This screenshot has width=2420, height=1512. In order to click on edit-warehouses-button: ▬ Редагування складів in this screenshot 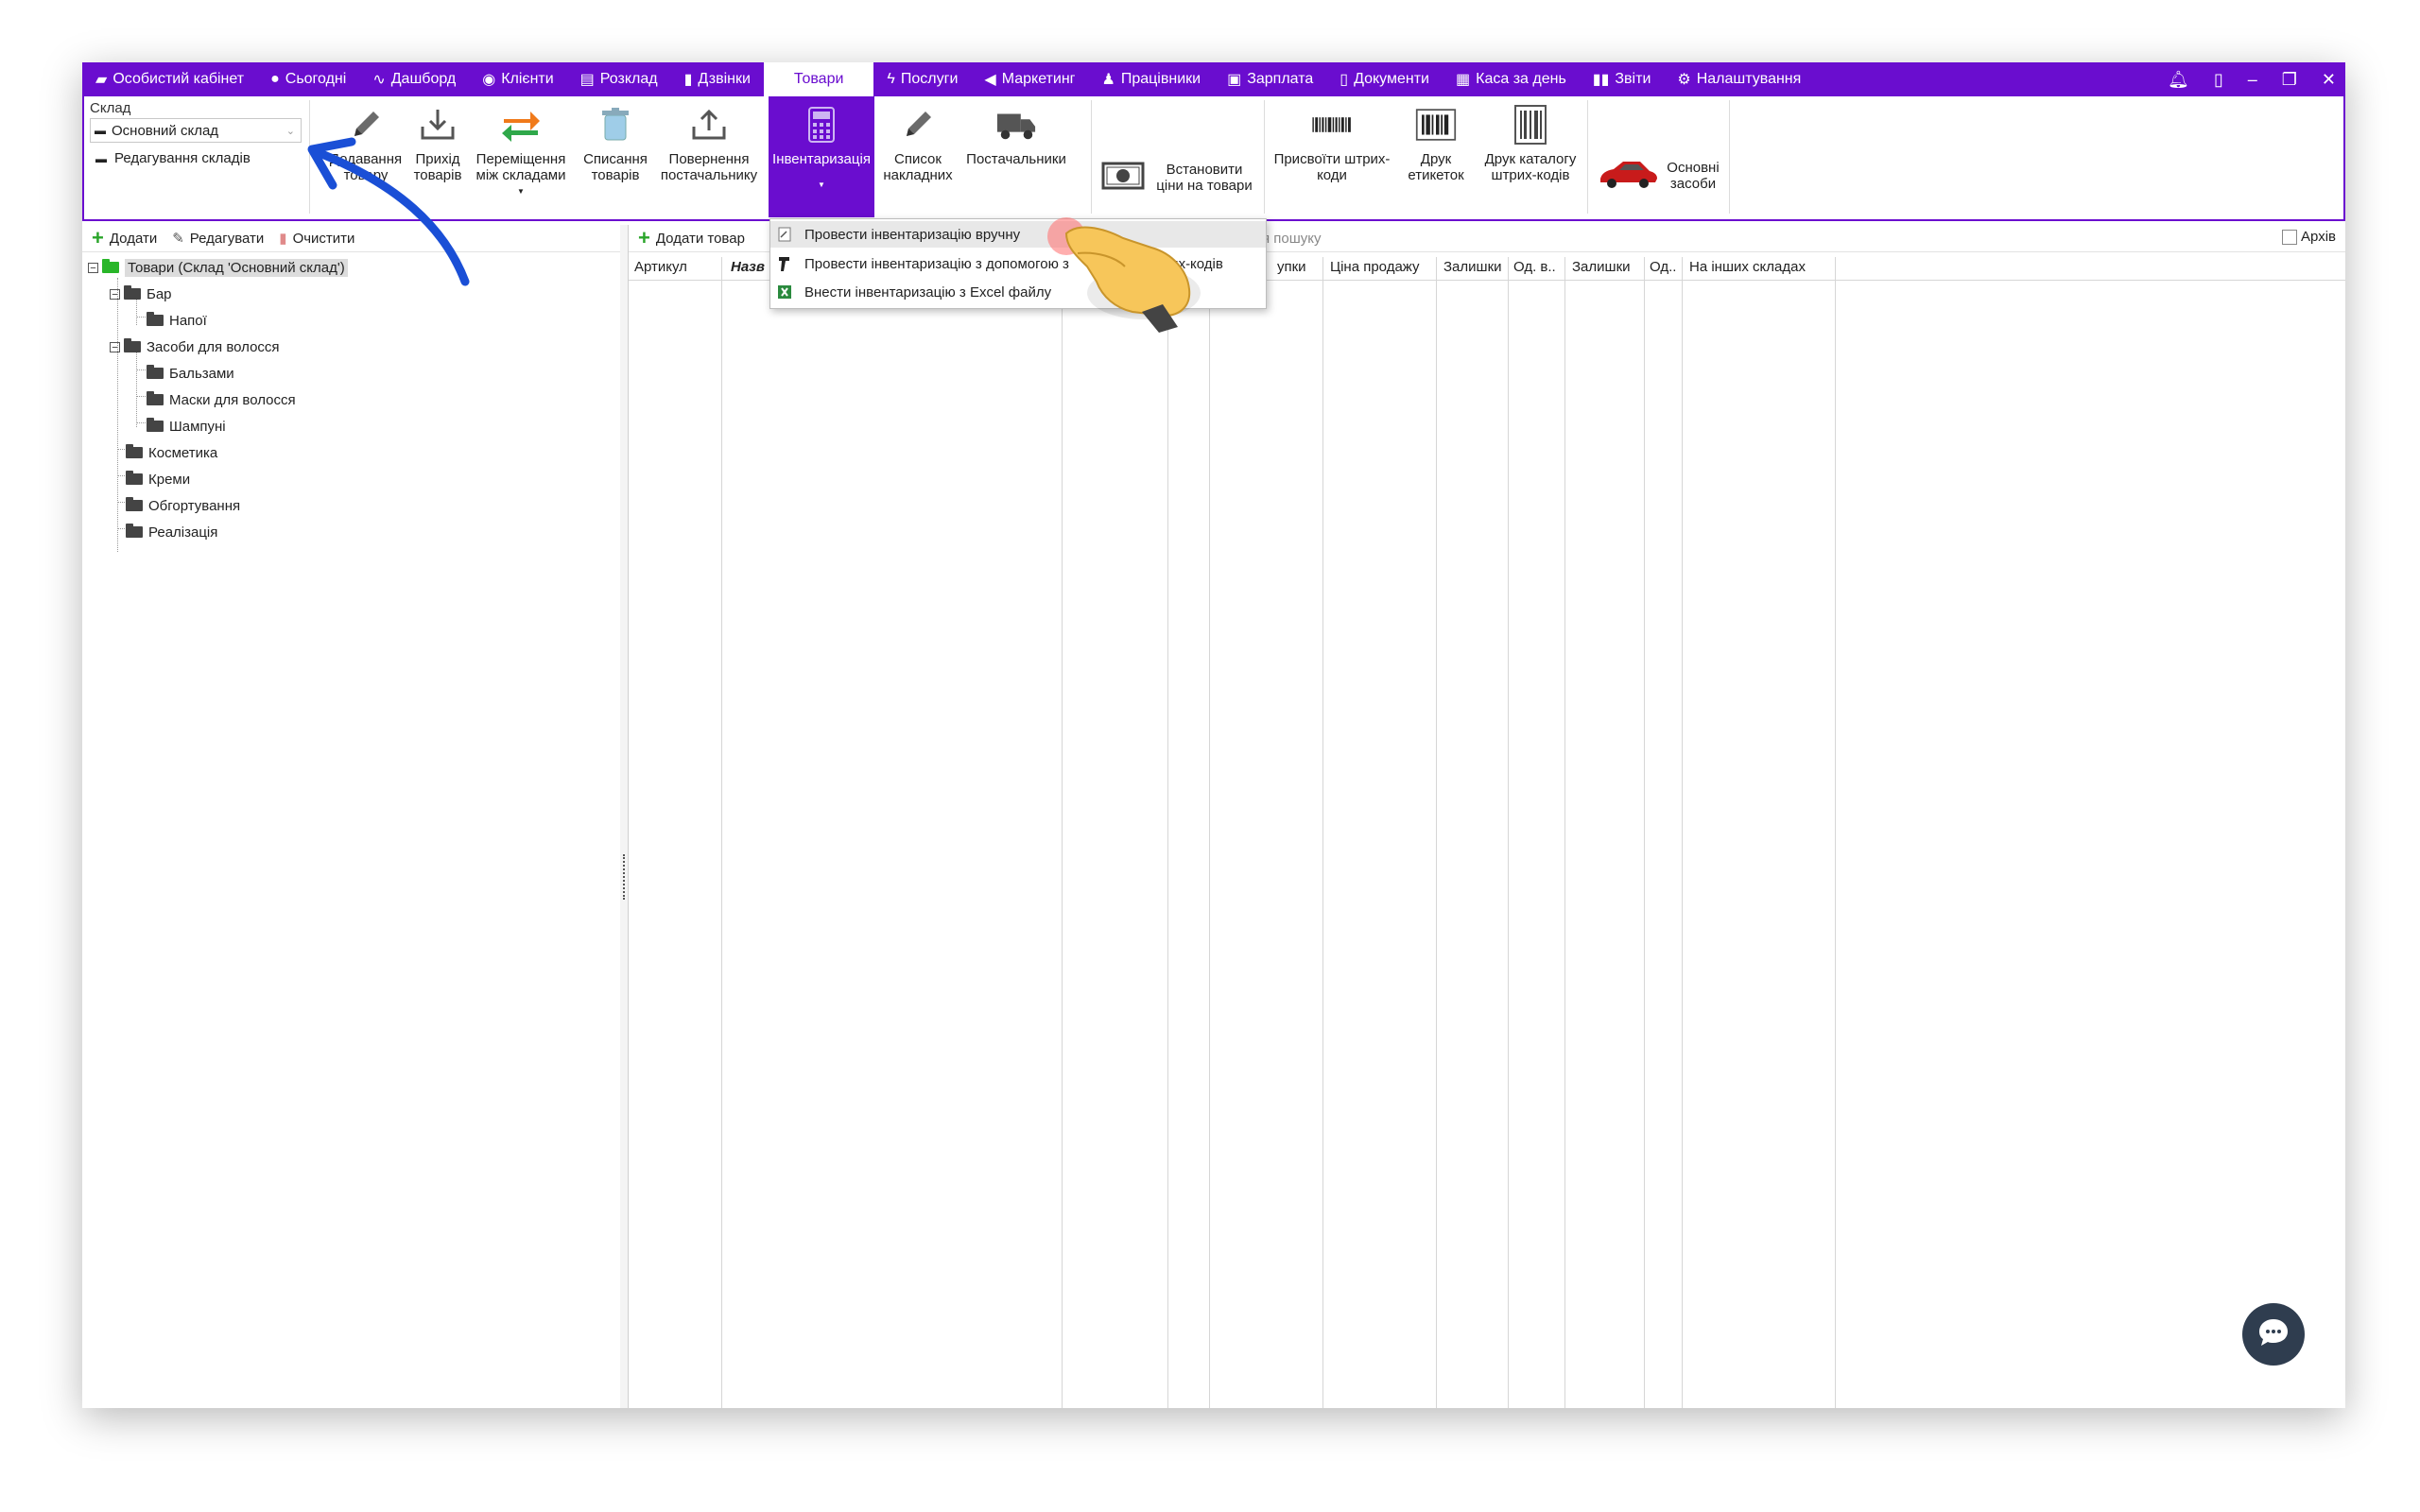, I will do `click(199, 158)`.